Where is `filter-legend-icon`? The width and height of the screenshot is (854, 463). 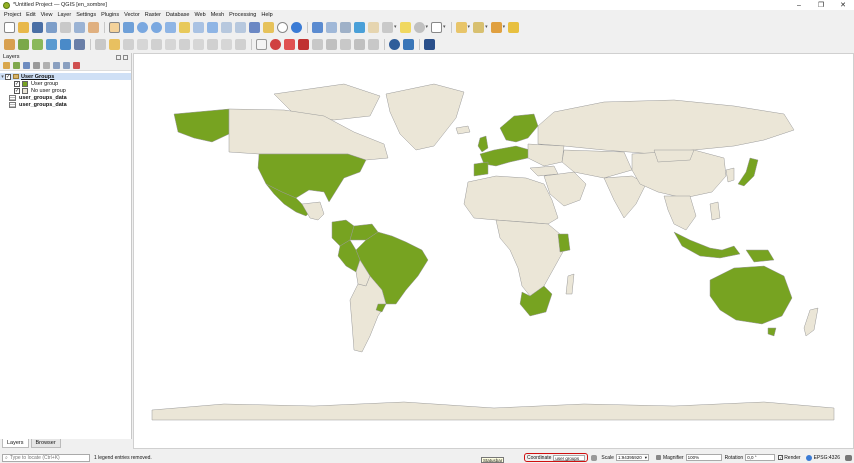
filter-legend-icon is located at coordinates (36, 65).